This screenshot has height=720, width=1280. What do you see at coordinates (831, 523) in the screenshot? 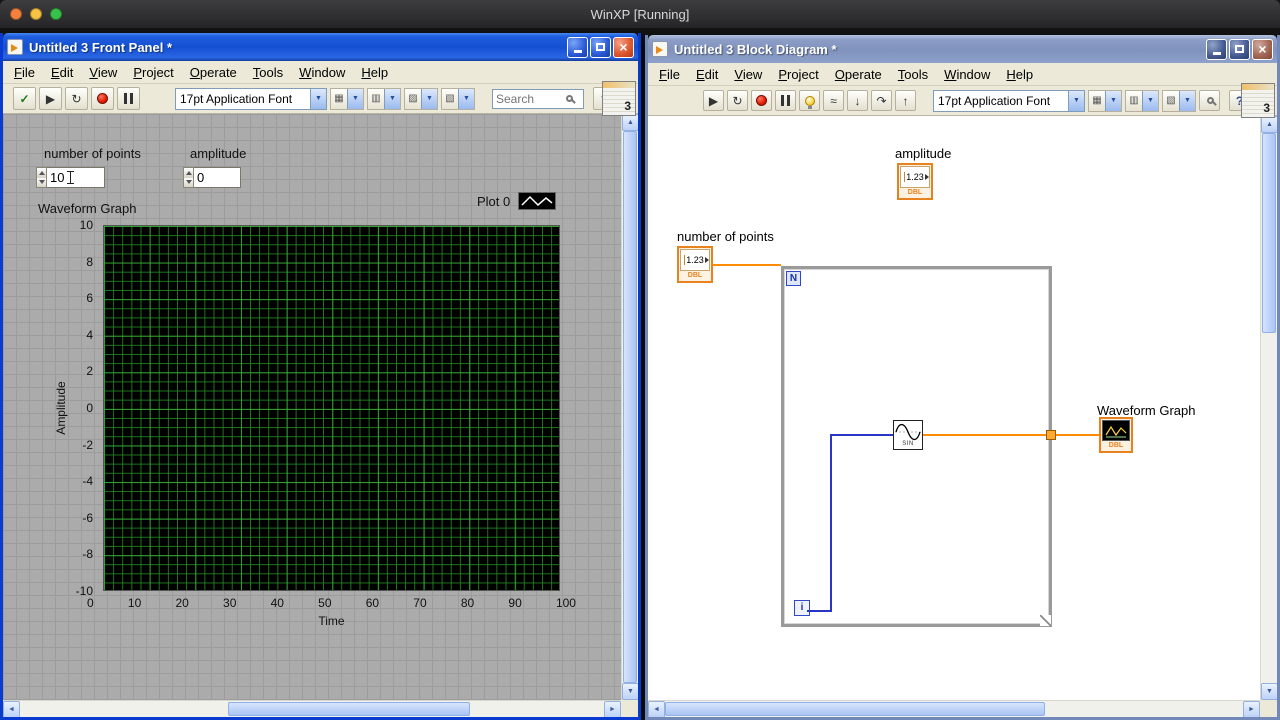
I see `wire-iteration-vertical` at bounding box center [831, 523].